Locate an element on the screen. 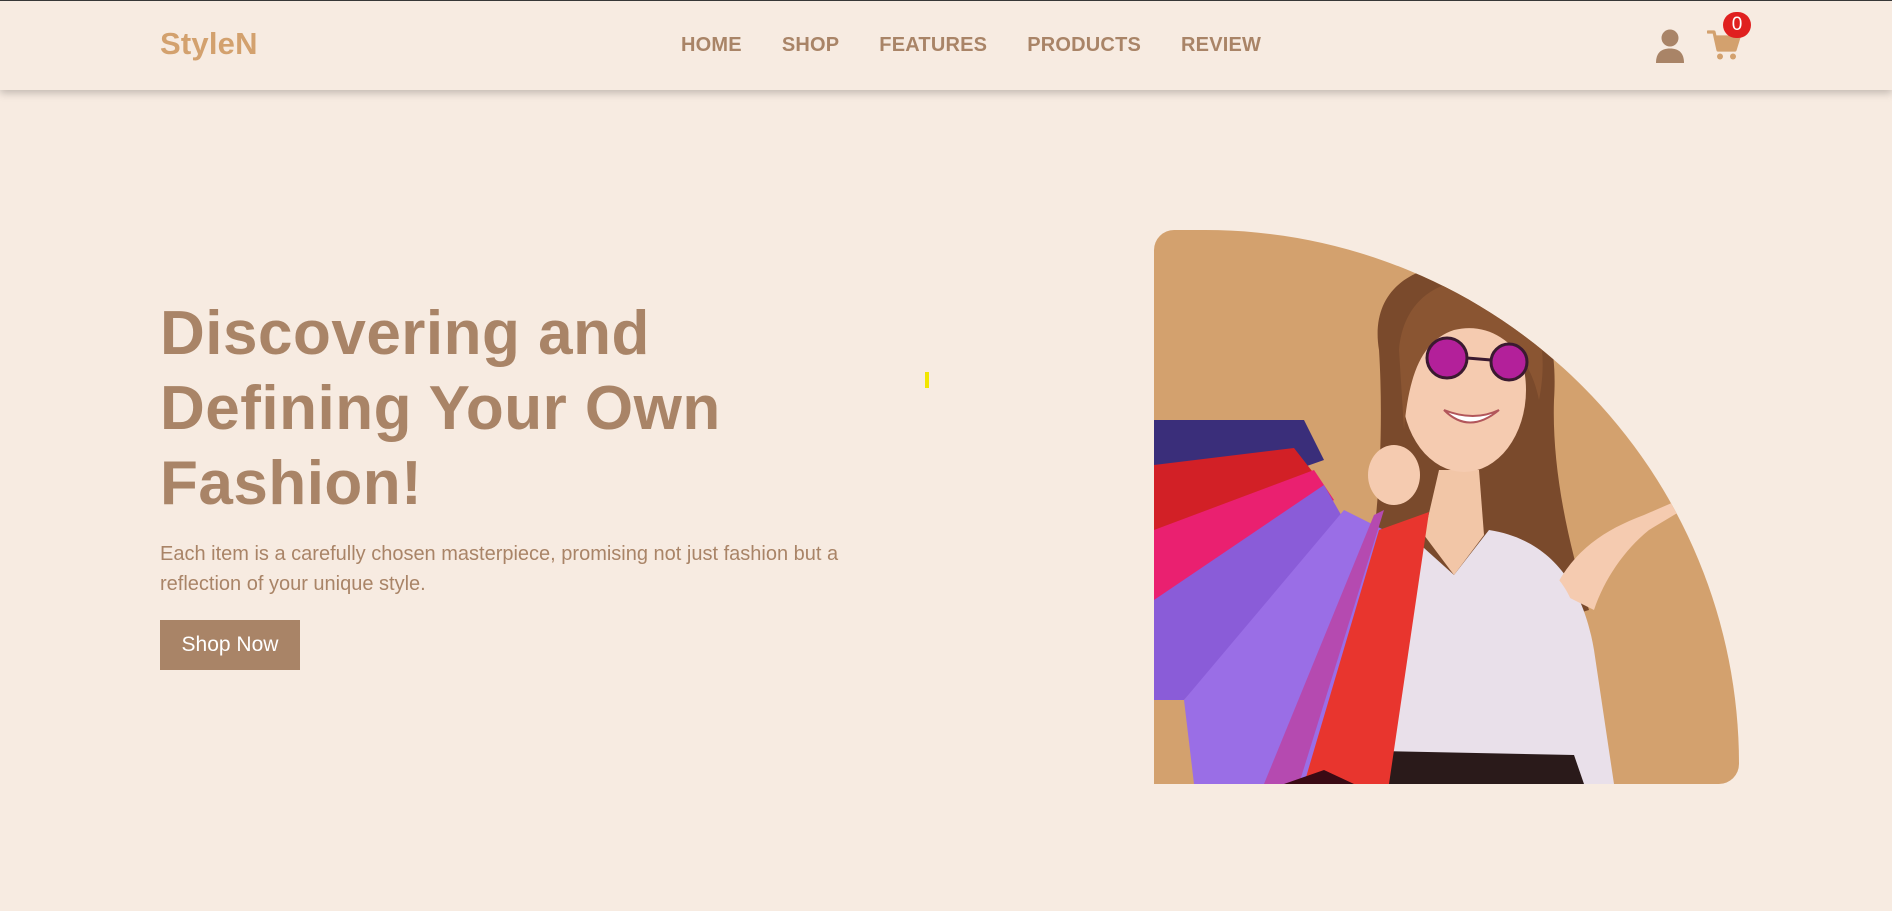 The image size is (1892, 911). nav-products: PRODUCTS is located at coordinates (1084, 45).